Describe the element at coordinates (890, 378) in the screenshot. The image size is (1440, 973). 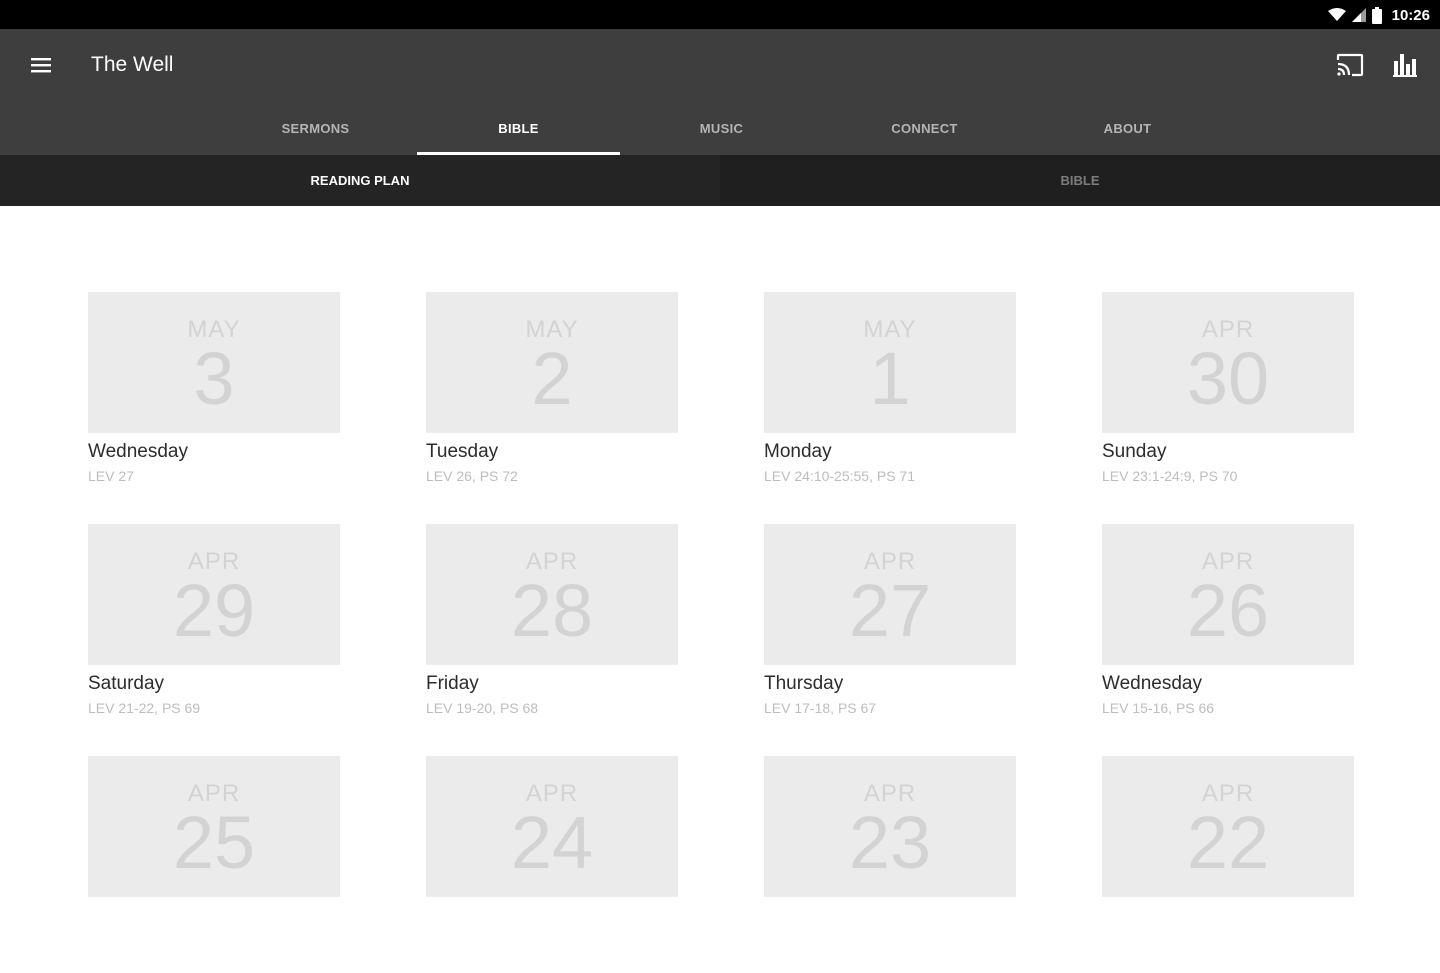
I see `date-day: 1` at that location.